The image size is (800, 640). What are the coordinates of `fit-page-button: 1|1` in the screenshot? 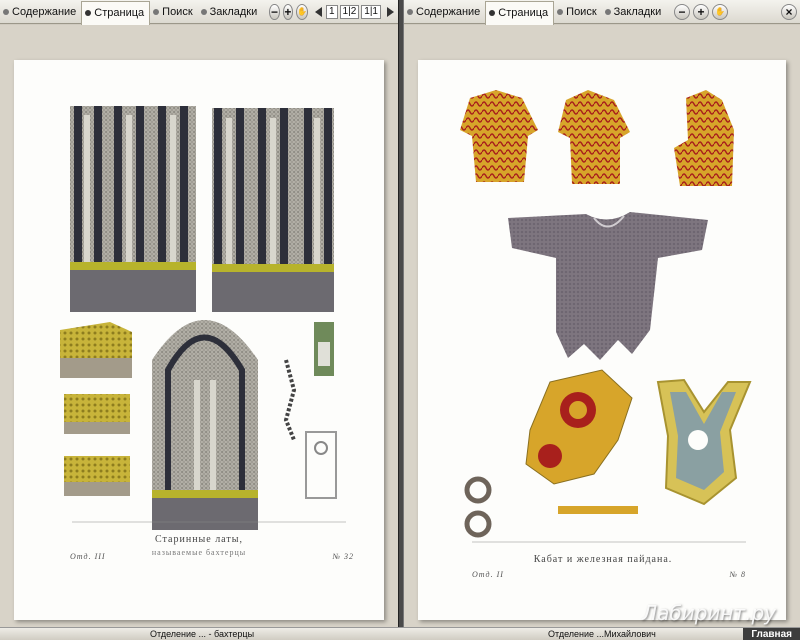 It's located at (371, 11).